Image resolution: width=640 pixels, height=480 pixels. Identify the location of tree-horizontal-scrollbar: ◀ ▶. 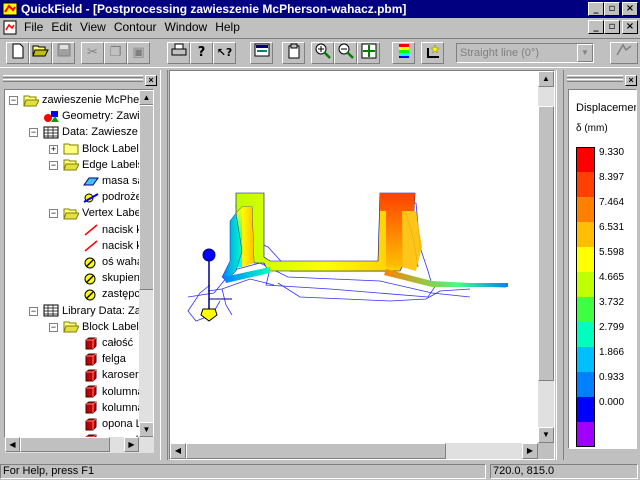
(79, 445).